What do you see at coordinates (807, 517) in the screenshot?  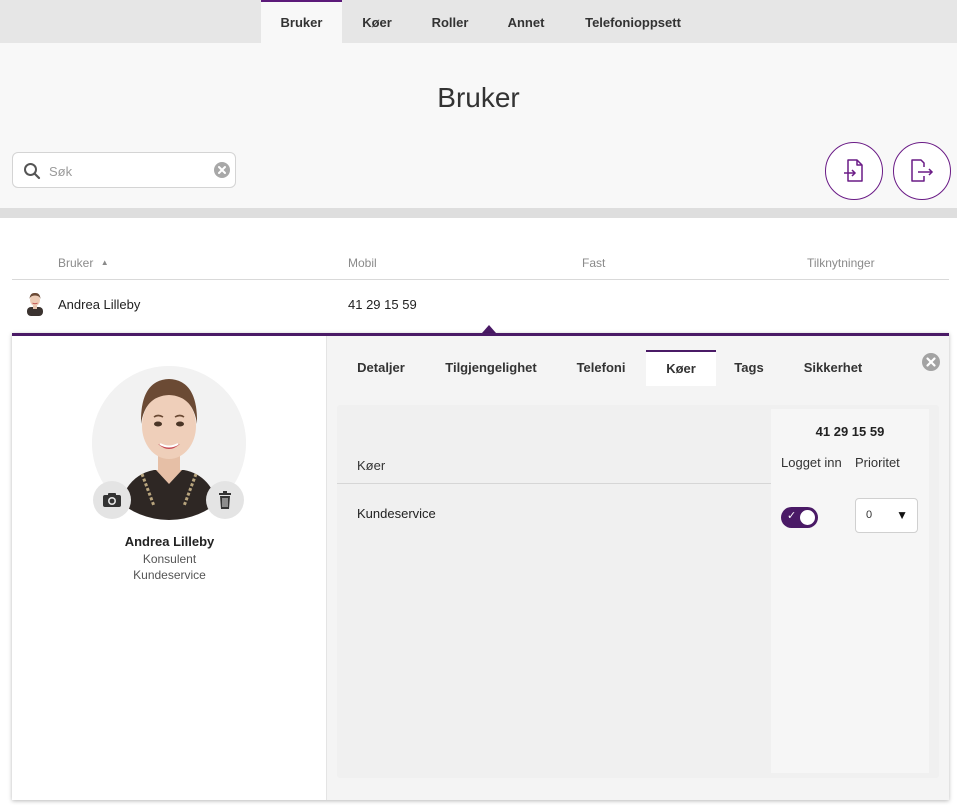 I see `toggle-knob` at bounding box center [807, 517].